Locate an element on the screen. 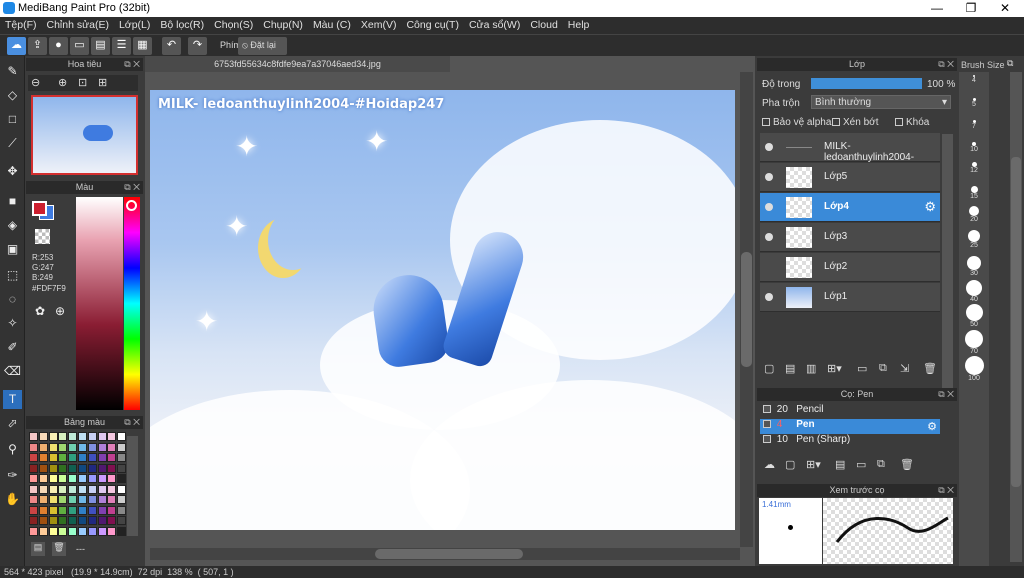 This screenshot has width=1024, height=578. layer-row-selected: Lớp4 ⚙ is located at coordinates (850, 207).